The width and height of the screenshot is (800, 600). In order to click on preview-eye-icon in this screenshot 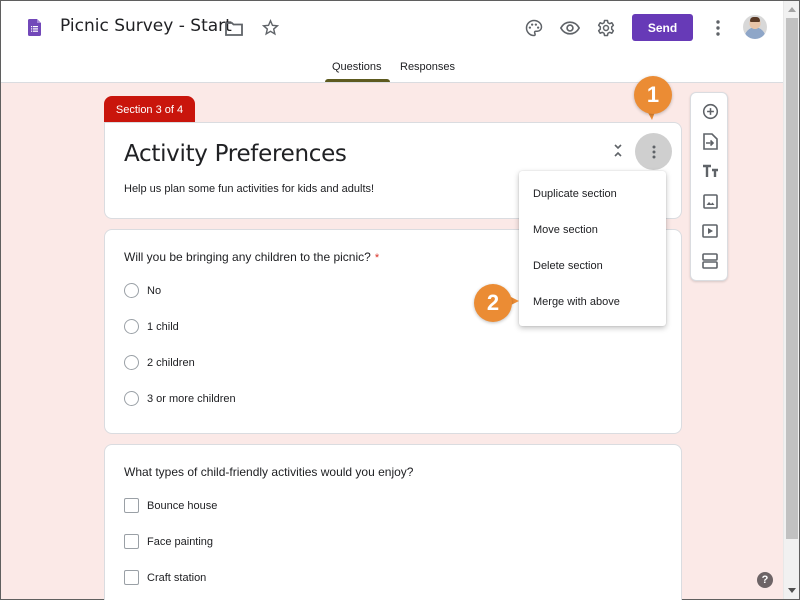, I will do `click(570, 28)`.